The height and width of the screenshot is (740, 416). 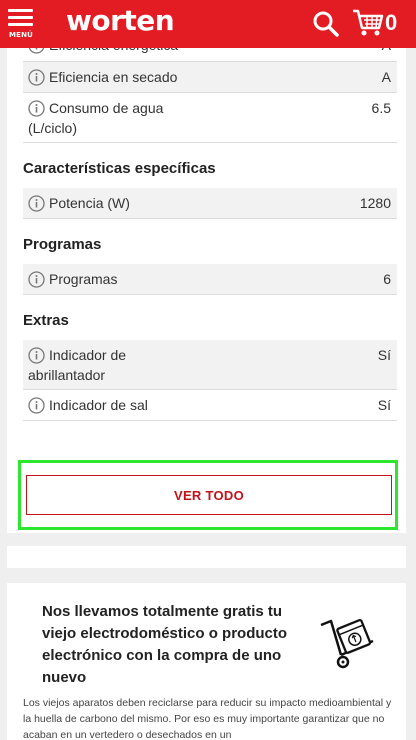 I want to click on search-button, so click(x=326, y=24).